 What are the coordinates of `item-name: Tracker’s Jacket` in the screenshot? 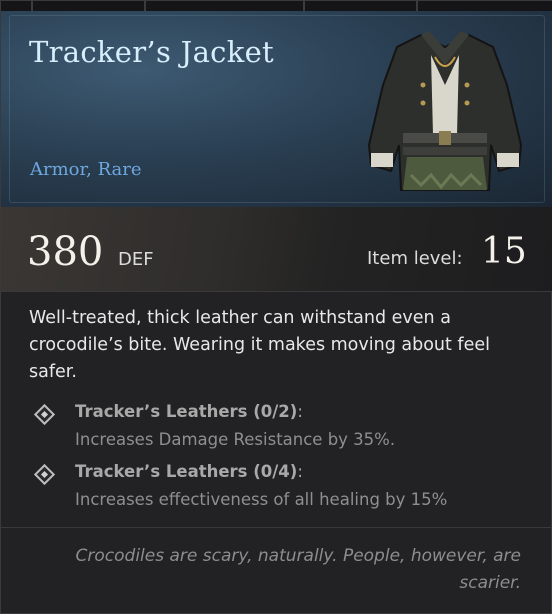 It's located at (151, 52).